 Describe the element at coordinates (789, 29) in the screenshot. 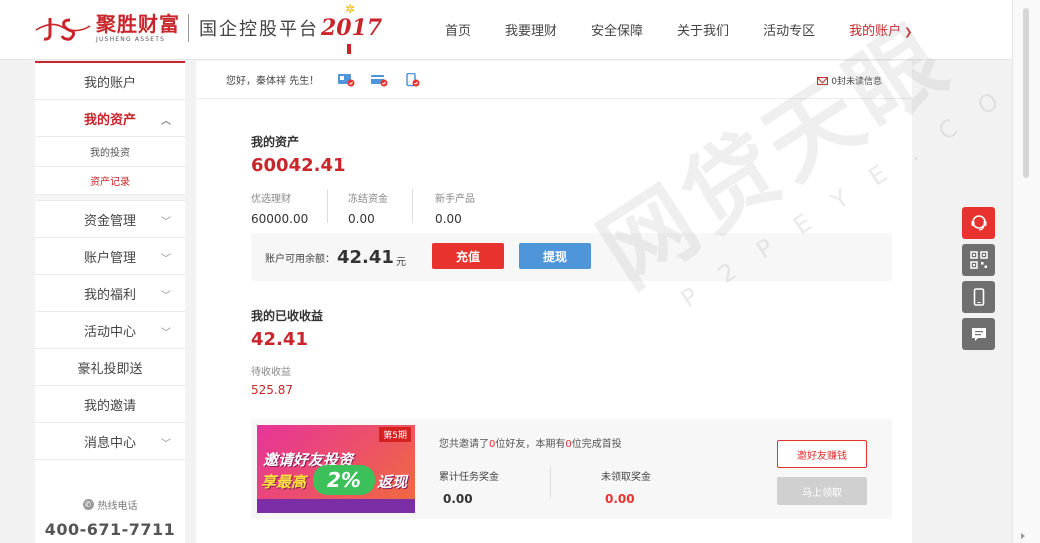

I see `nav-activities: 活动专区` at that location.